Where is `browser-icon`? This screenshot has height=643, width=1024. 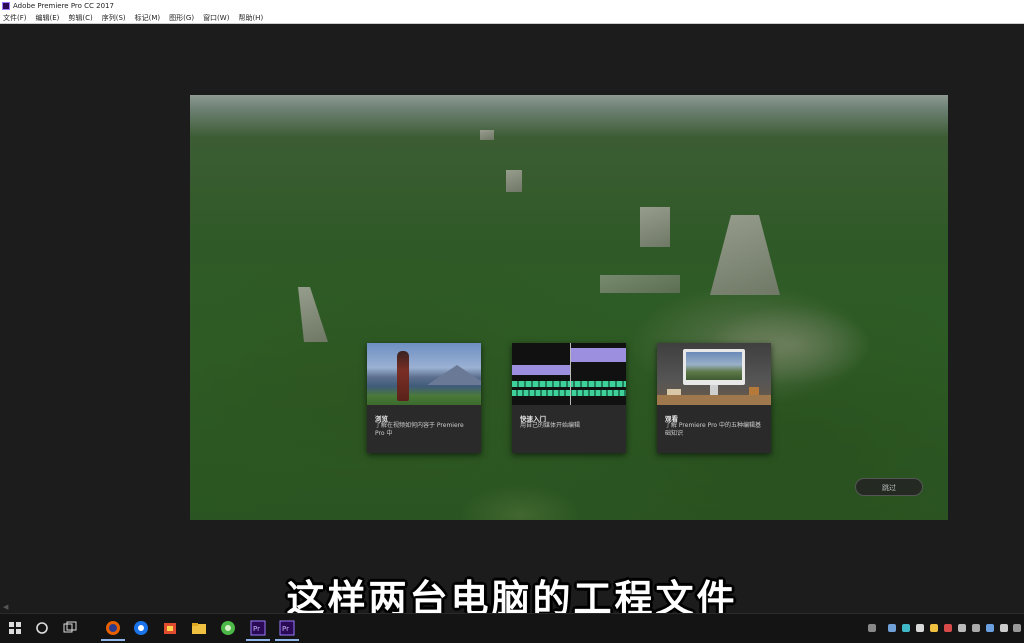
browser-icon is located at coordinates (141, 628).